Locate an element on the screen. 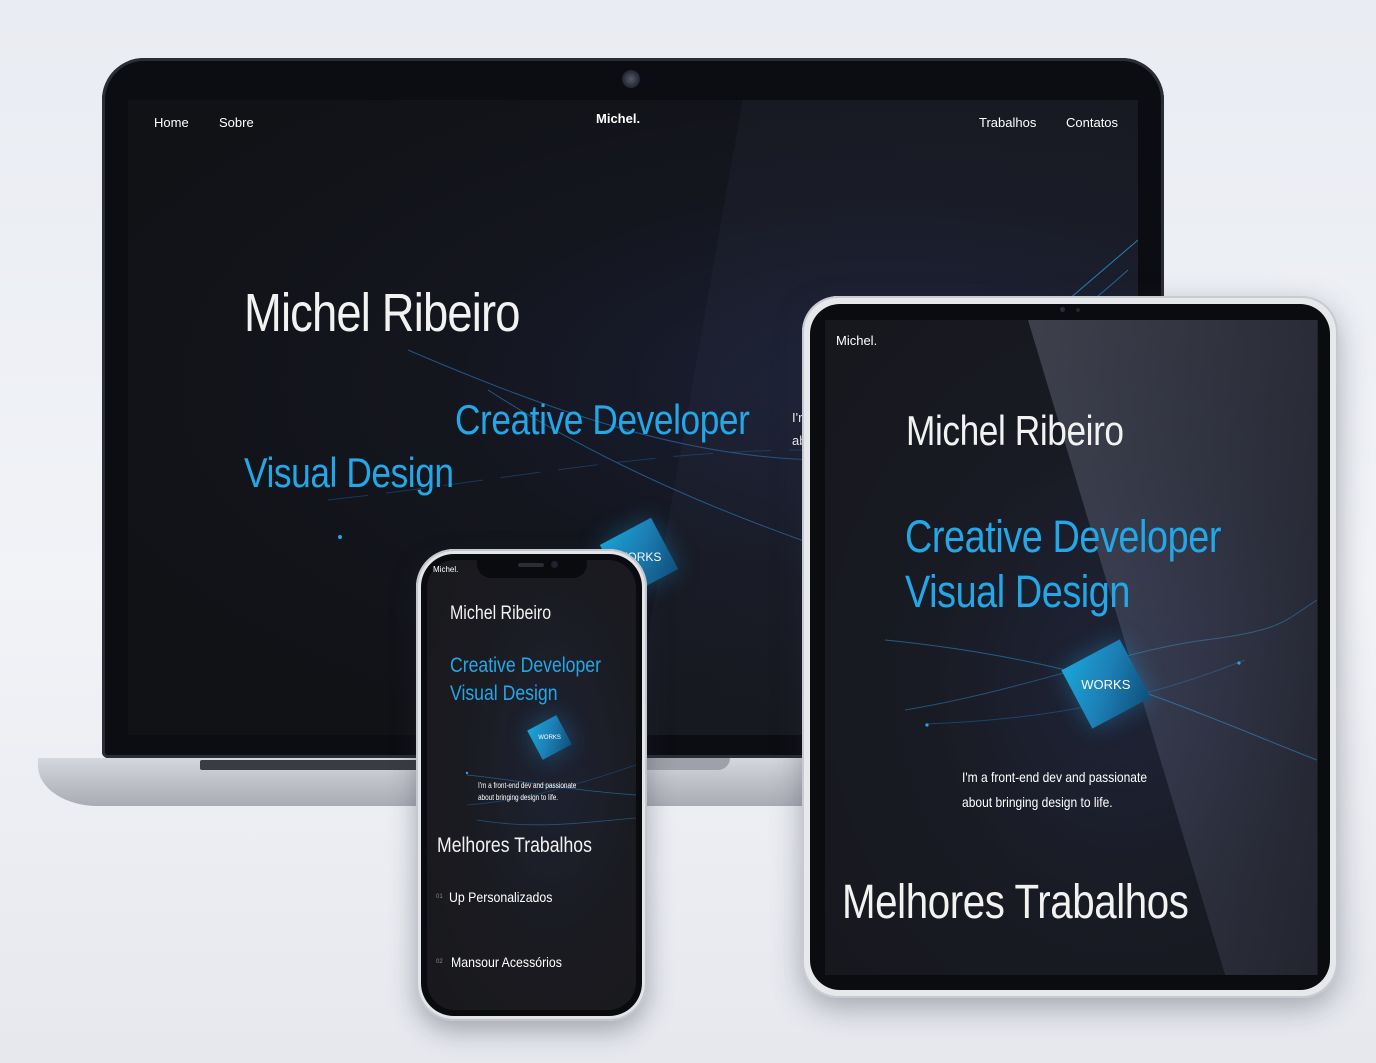 The width and height of the screenshot is (1376, 1063). tablet-tagline-line-1: I'm a front-end dev and passionate is located at coordinates (1055, 777).